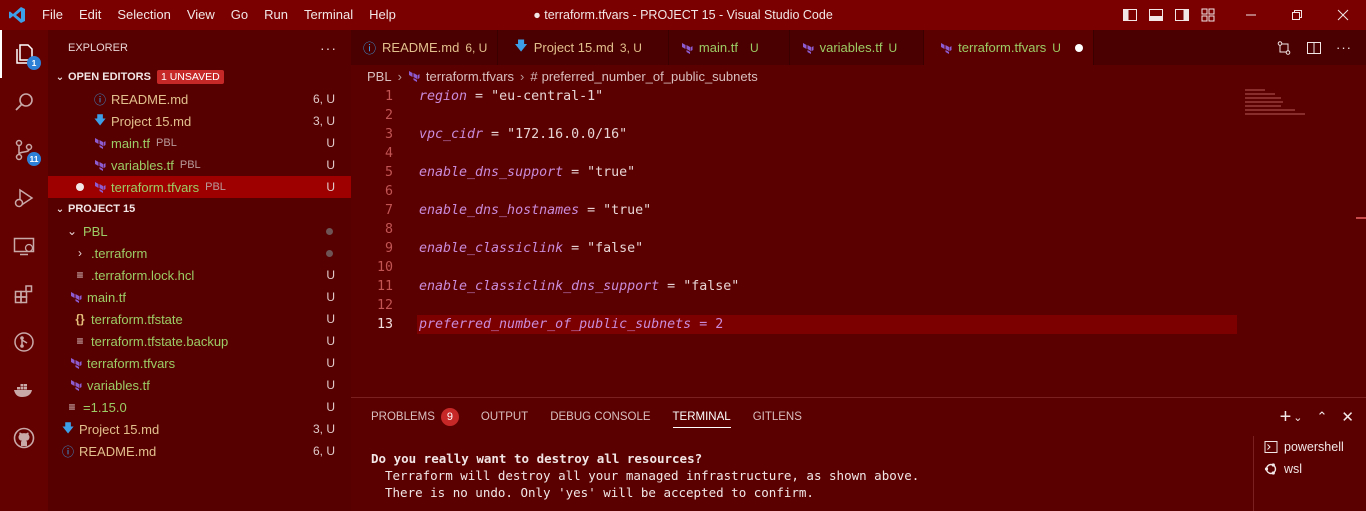 The height and width of the screenshot is (511, 1366). I want to click on open-editor-item-active: terraform.tfvars PBL U, so click(199, 187).